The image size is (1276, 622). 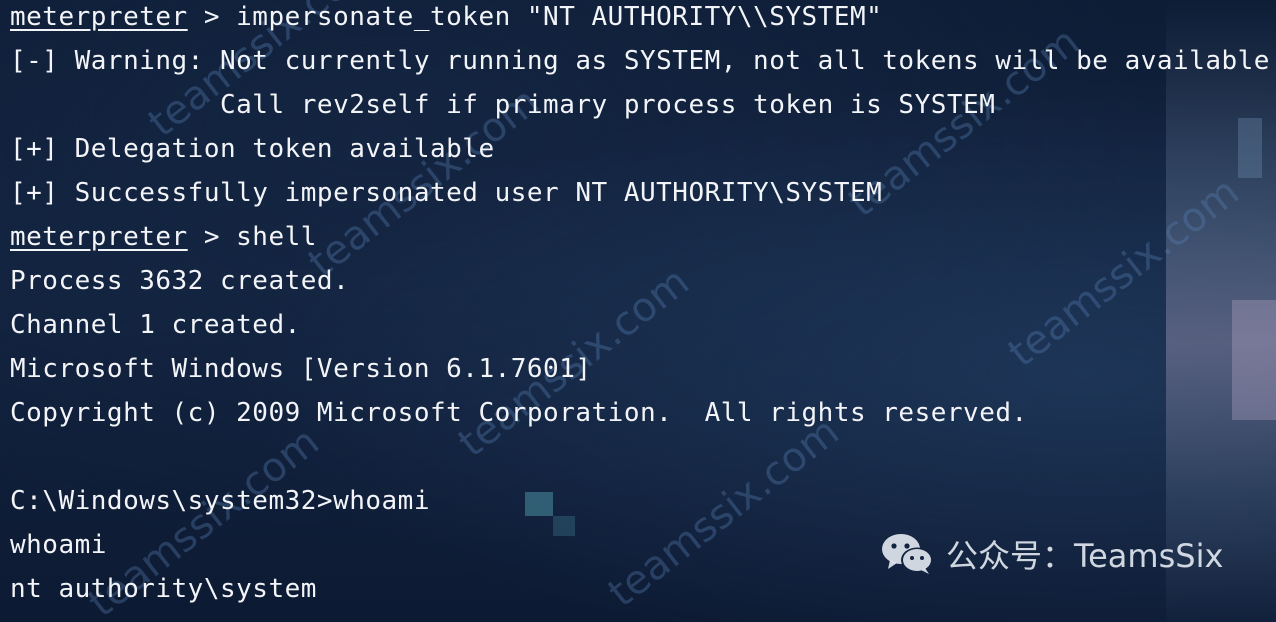 I want to click on account-badge: 公众号：TeamsSix, so click(x=1051, y=554).